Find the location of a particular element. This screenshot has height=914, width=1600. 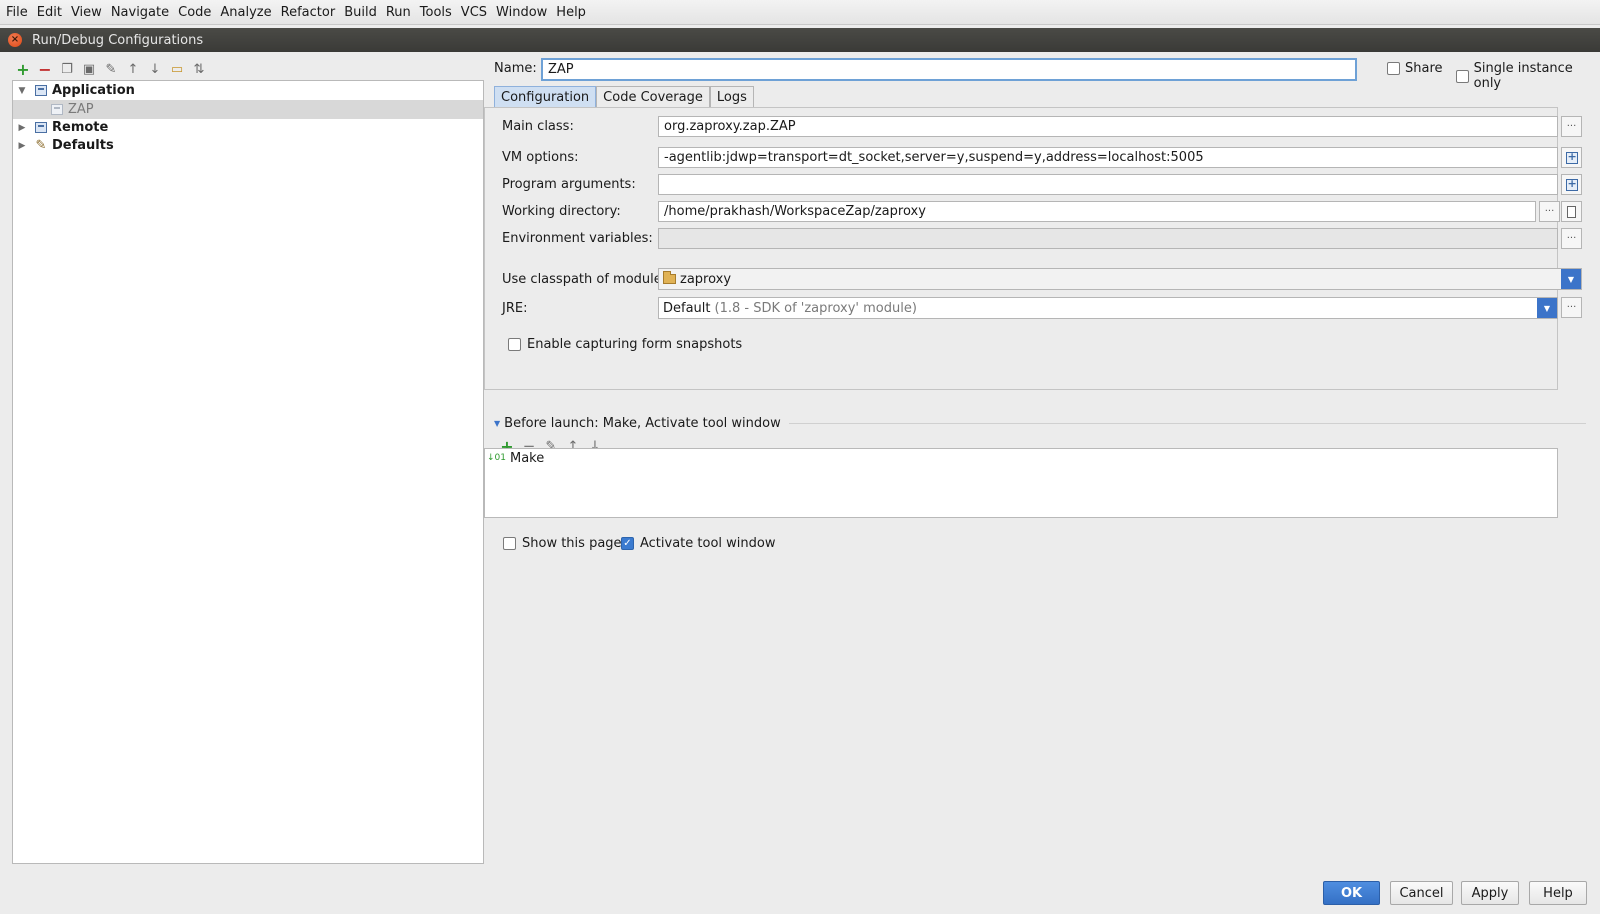

config-toolbar: + − ❐ ▣ ✎ ↑ ↓ ▭ ⇅ is located at coordinates (113, 69).